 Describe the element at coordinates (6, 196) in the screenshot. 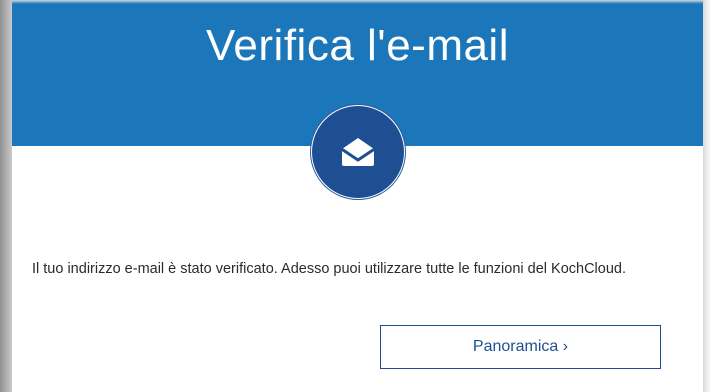

I see `left-window-edge` at that location.